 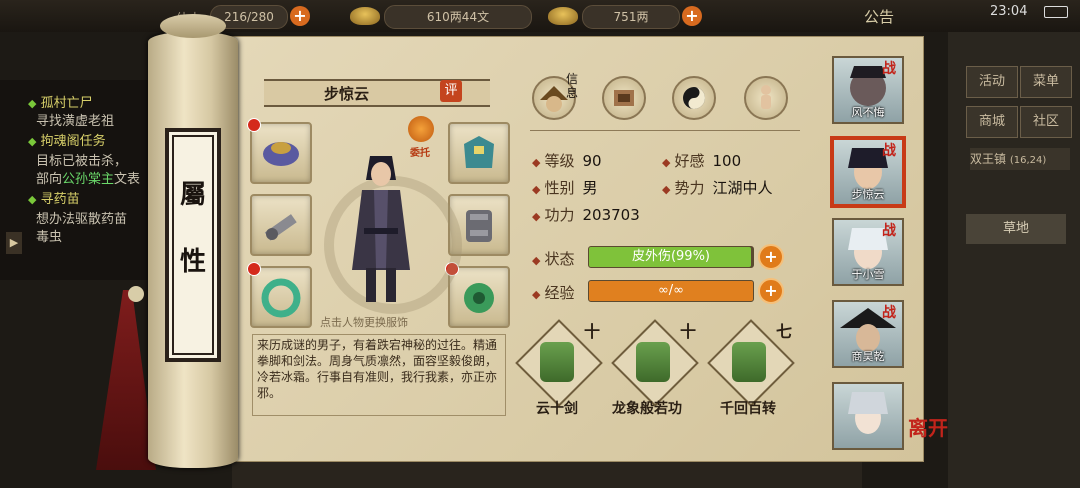 What do you see at coordinates (381, 229) in the screenshot?
I see `character-portrait` at bounding box center [381, 229].